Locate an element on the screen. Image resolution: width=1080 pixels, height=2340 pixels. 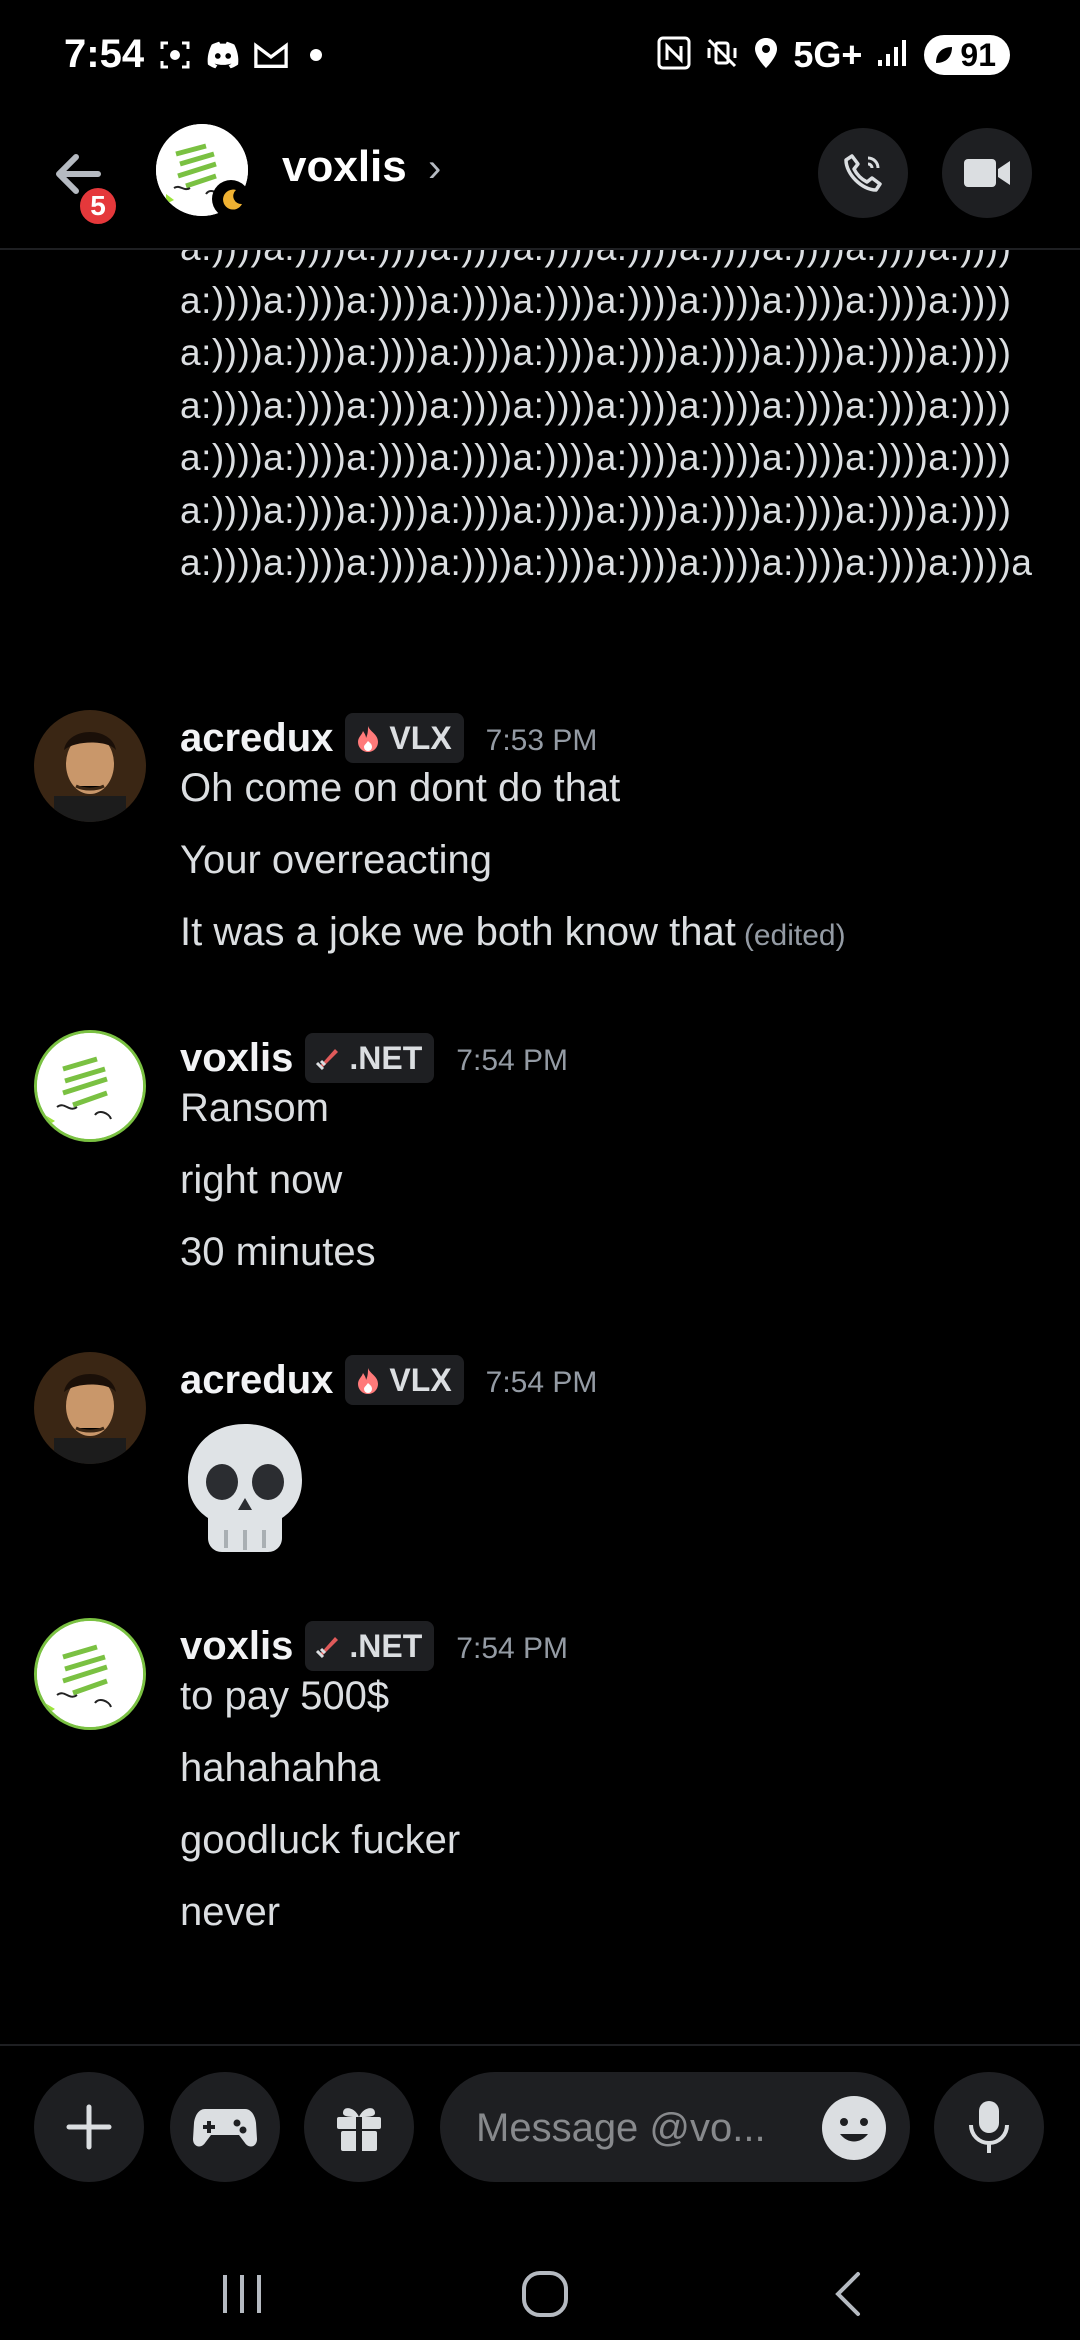
message-header: acredux VLX 7:53 PM is located at coordinates (388, 738).